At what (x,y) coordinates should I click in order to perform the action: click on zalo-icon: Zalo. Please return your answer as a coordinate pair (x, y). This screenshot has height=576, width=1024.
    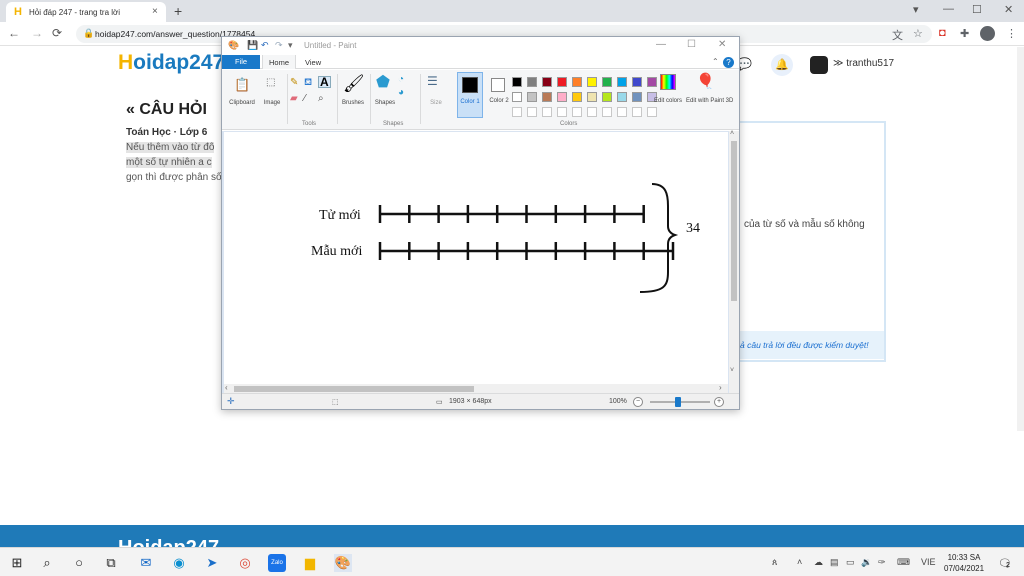
    Looking at the image, I should click on (277, 563).